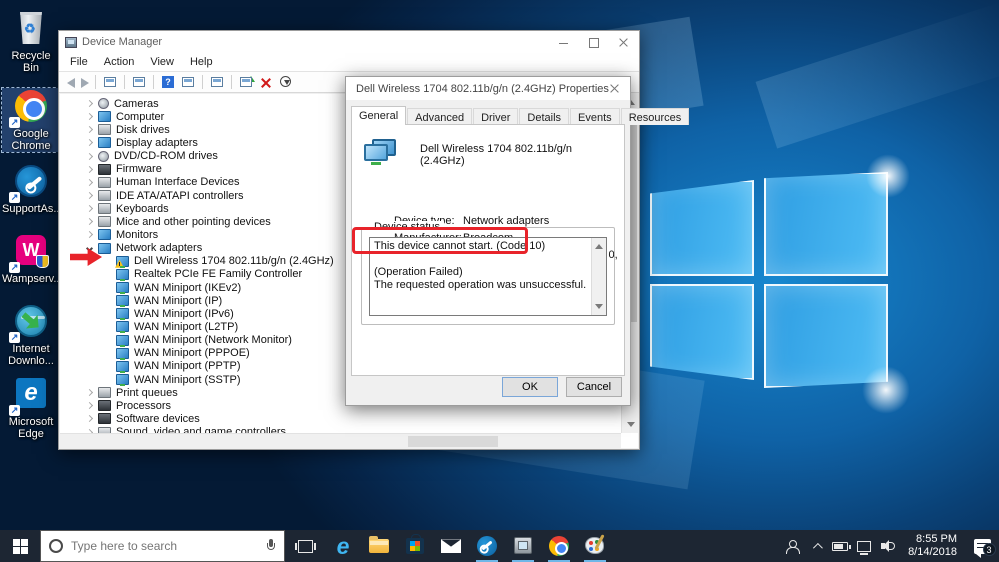  What do you see at coordinates (85, 83) in the screenshot?
I see `toolbar-forward-button` at bounding box center [85, 83].